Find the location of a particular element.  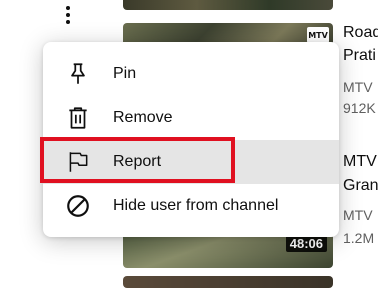

menu-item-label: Hide user from channel is located at coordinates (196, 205).